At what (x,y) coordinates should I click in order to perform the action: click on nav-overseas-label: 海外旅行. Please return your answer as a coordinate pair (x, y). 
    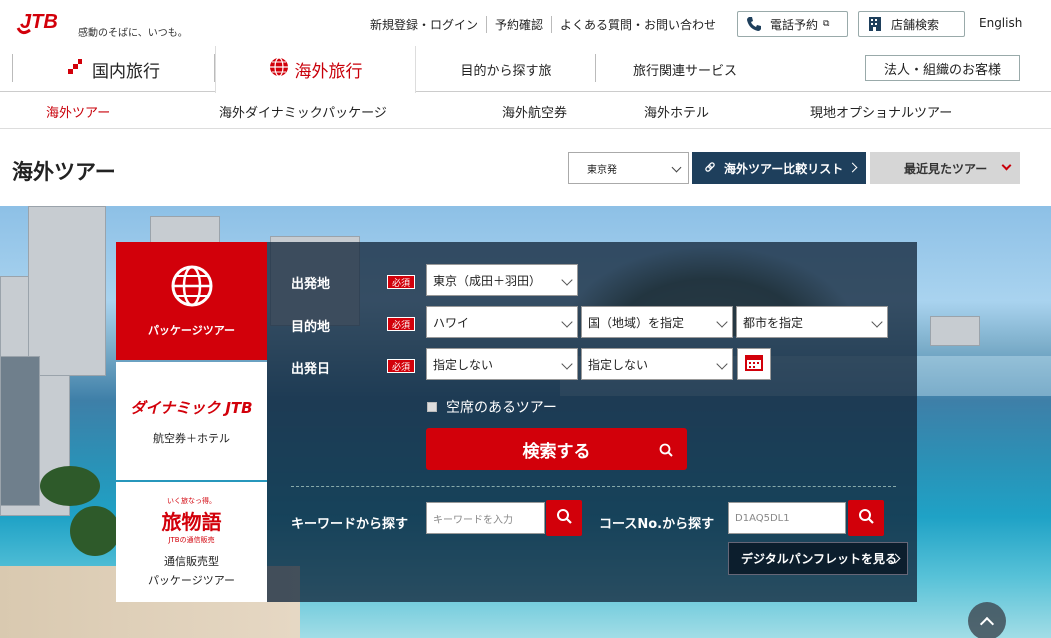
    Looking at the image, I should click on (328, 72).